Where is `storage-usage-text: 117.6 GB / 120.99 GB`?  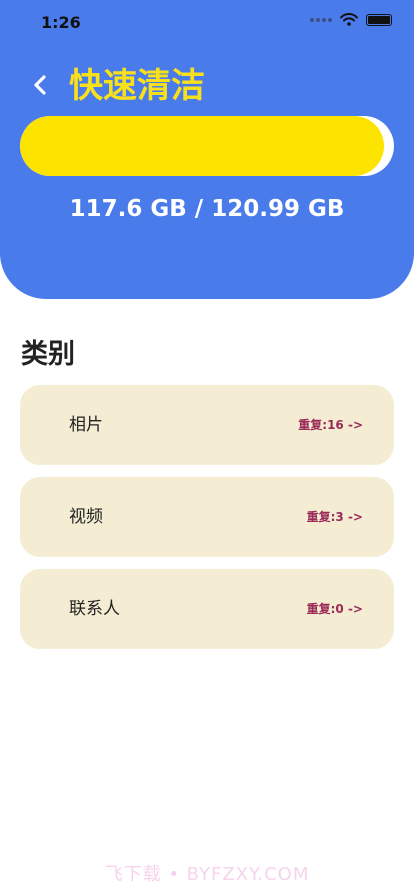
storage-usage-text: 117.6 GB / 120.99 GB is located at coordinates (207, 209).